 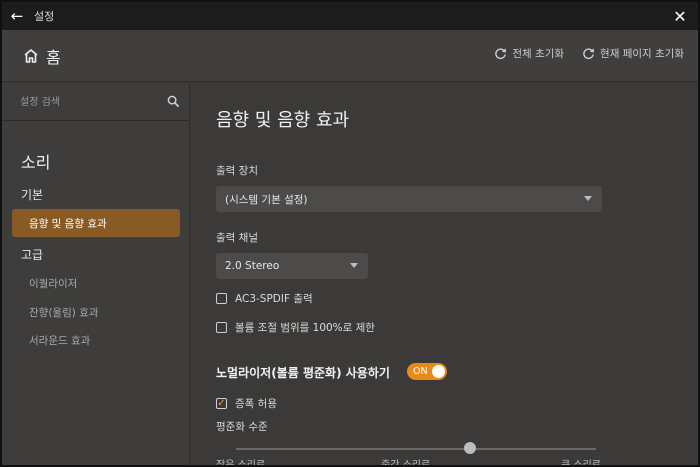 I want to click on level-slider-thumb, so click(x=470, y=448).